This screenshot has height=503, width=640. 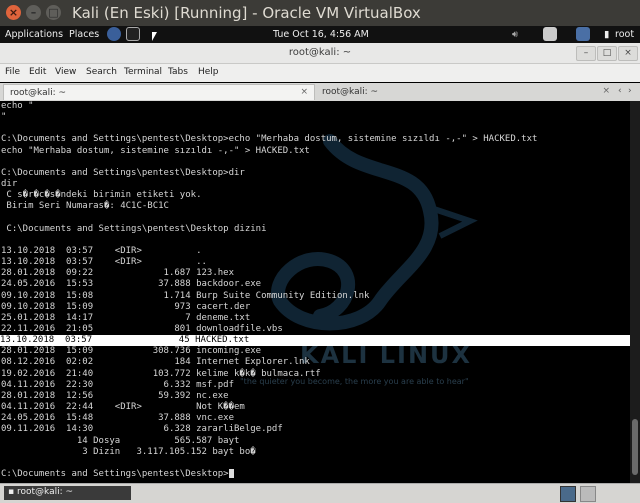 What do you see at coordinates (635, 447) in the screenshot?
I see `scrollbar-thumb` at bounding box center [635, 447].